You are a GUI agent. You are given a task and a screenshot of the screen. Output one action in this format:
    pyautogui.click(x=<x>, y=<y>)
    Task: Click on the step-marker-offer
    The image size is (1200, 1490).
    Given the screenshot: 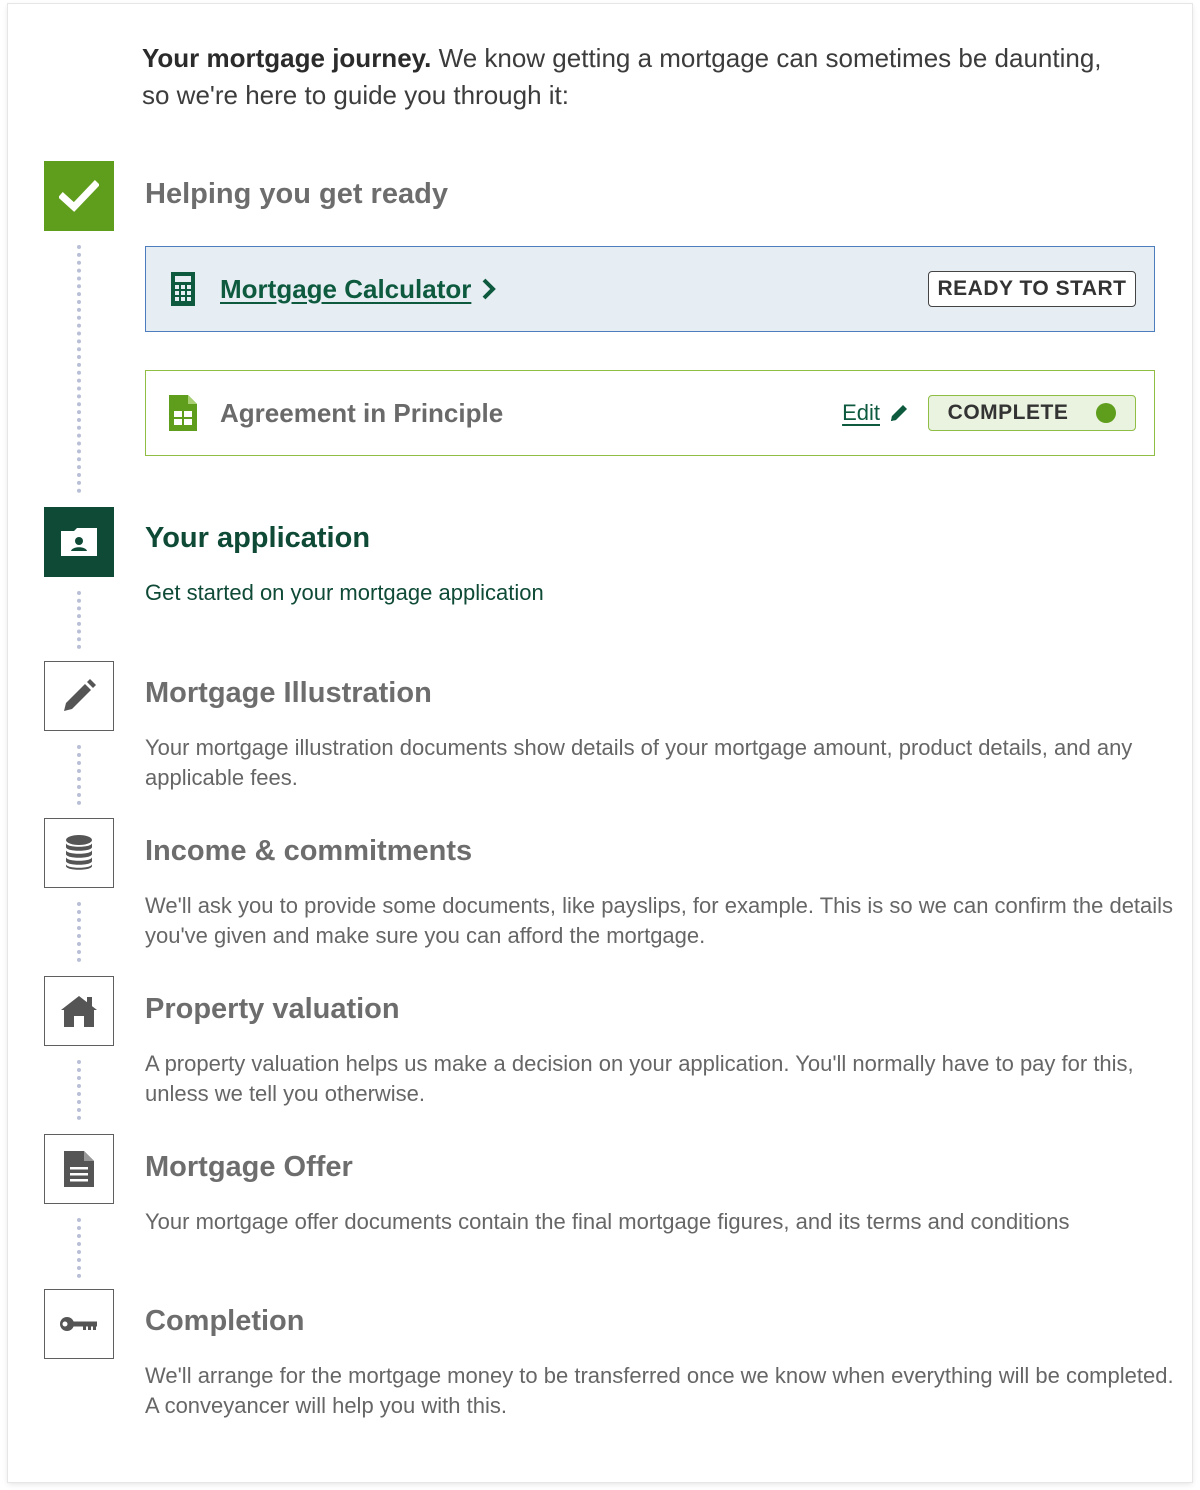 What is the action you would take?
    pyautogui.click(x=79, y=1169)
    